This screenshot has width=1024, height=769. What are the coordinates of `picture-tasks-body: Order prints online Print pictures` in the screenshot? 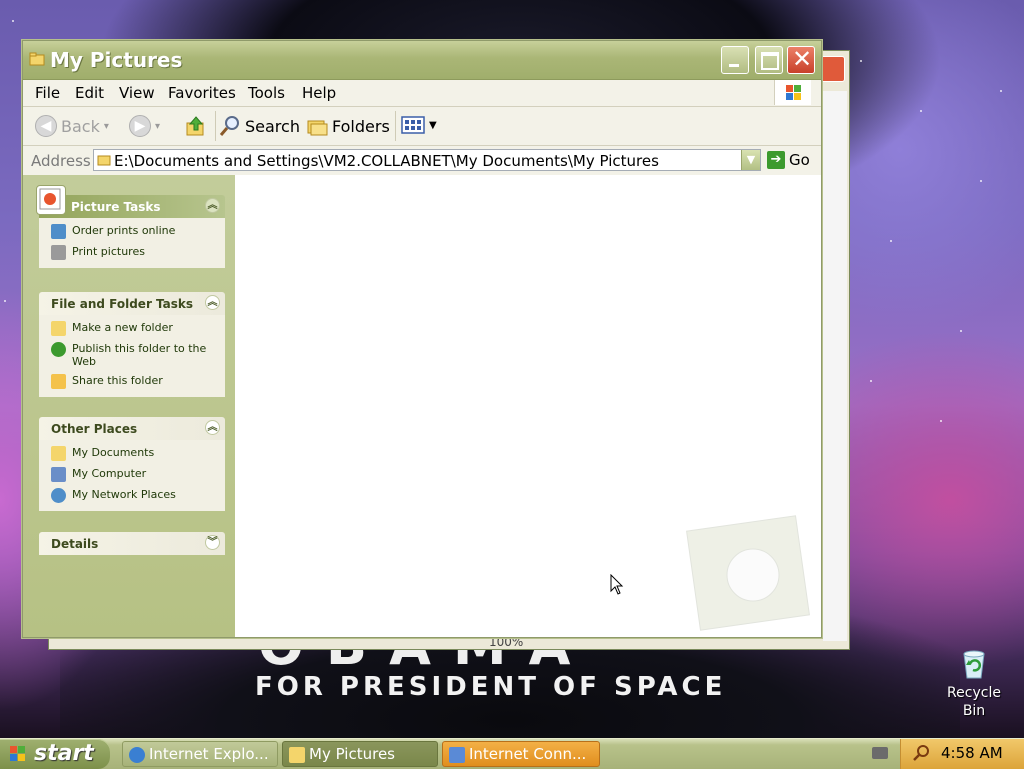 It's located at (132, 243).